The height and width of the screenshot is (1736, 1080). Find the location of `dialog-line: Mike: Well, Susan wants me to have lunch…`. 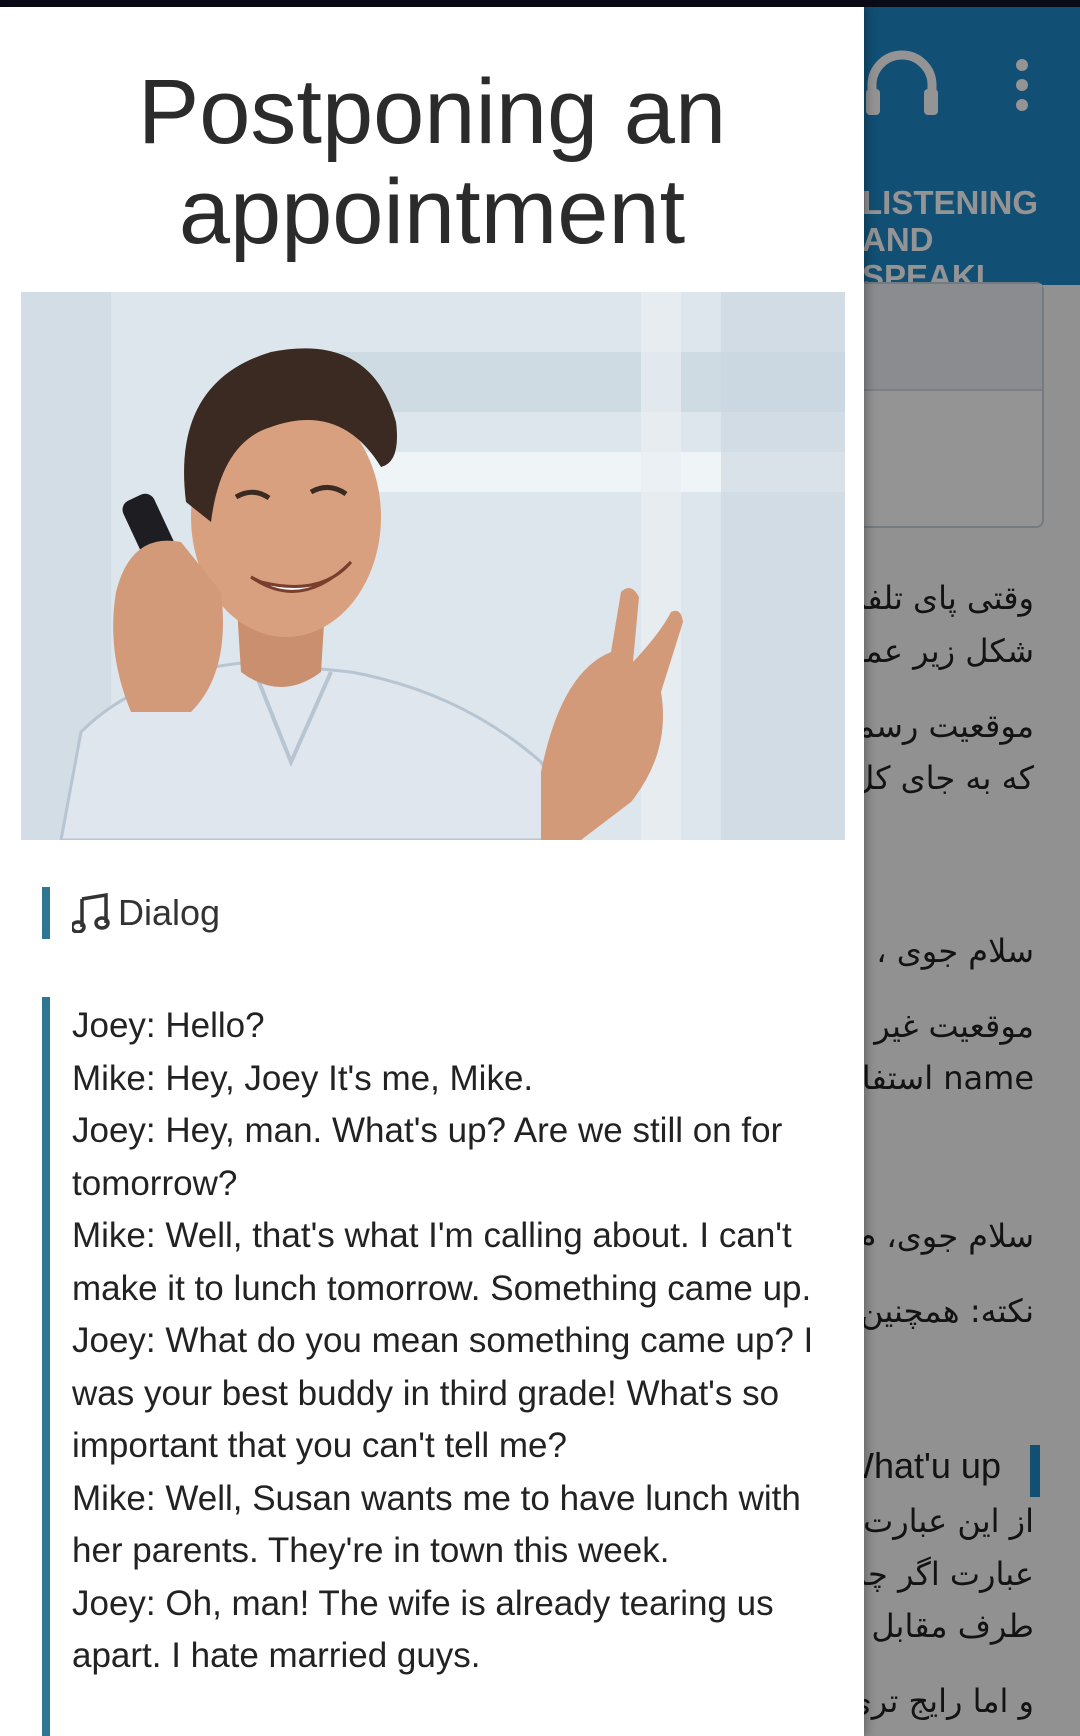

dialog-line: Mike: Well, Susan wants me to have lunch… is located at coordinates (436, 1524).